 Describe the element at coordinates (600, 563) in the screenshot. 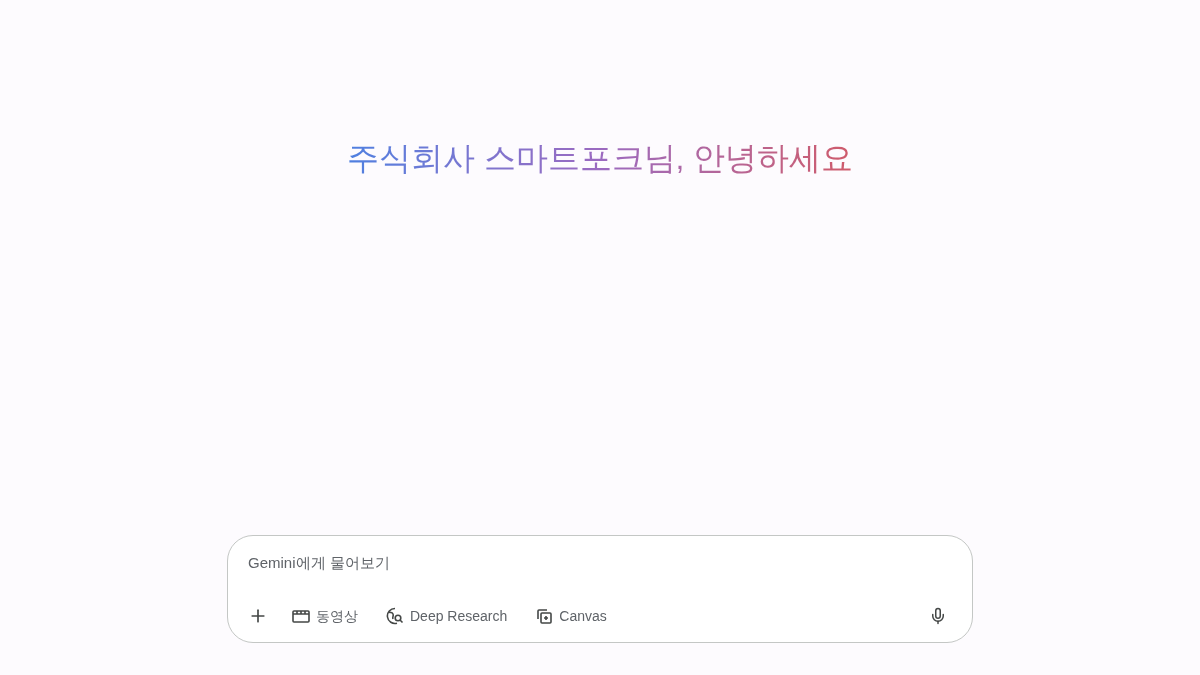

I see `prompt-input: Gemini에게 물어보기` at that location.